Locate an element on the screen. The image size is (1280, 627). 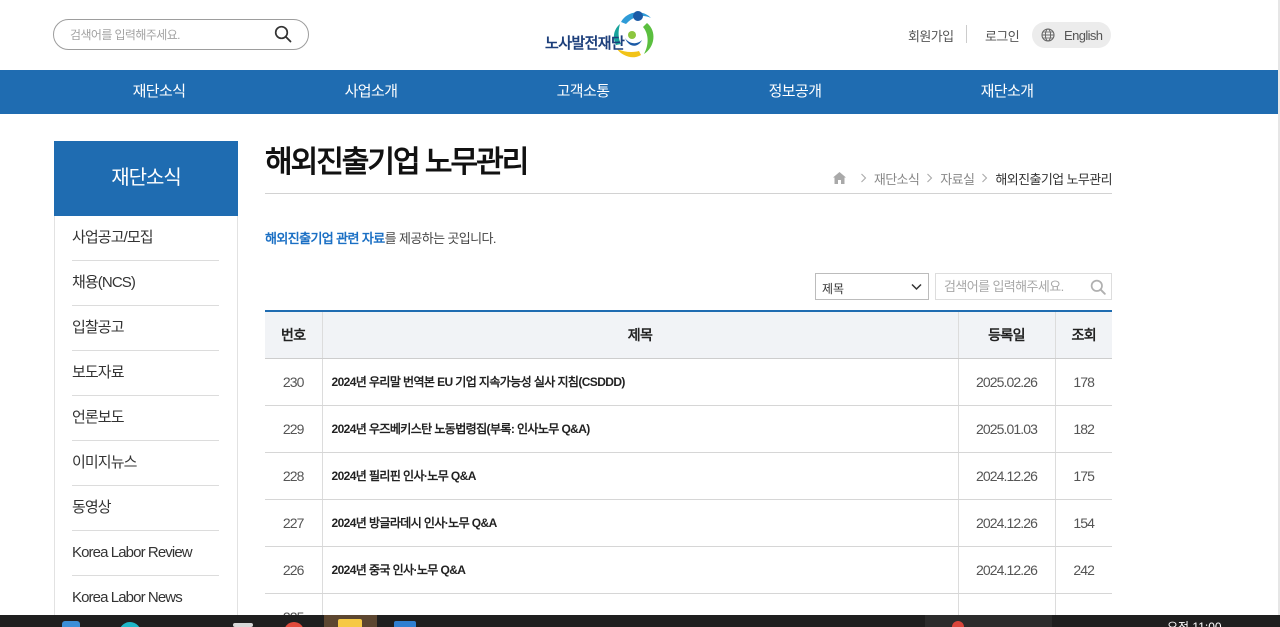
board-search-box is located at coordinates (1023, 286).